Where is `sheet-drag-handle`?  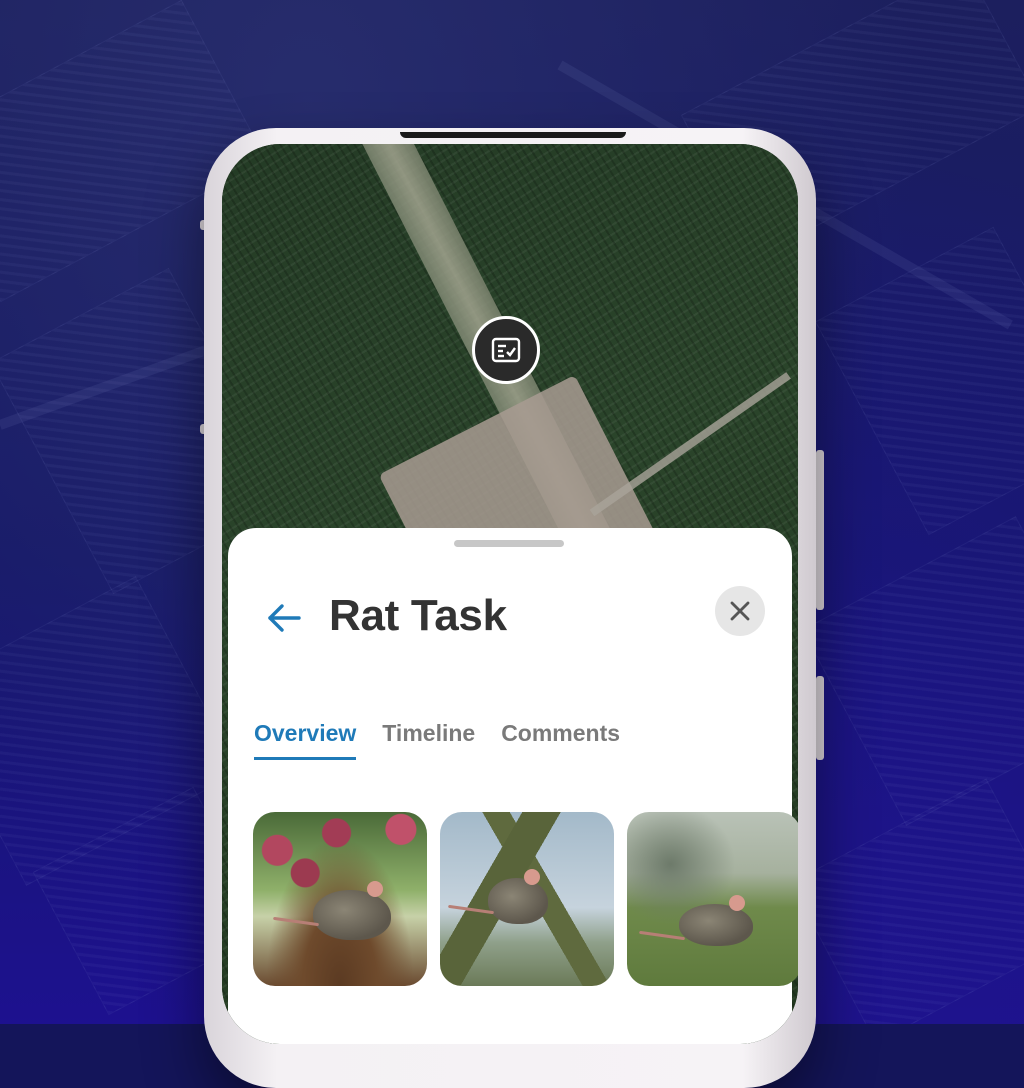 sheet-drag-handle is located at coordinates (509, 543).